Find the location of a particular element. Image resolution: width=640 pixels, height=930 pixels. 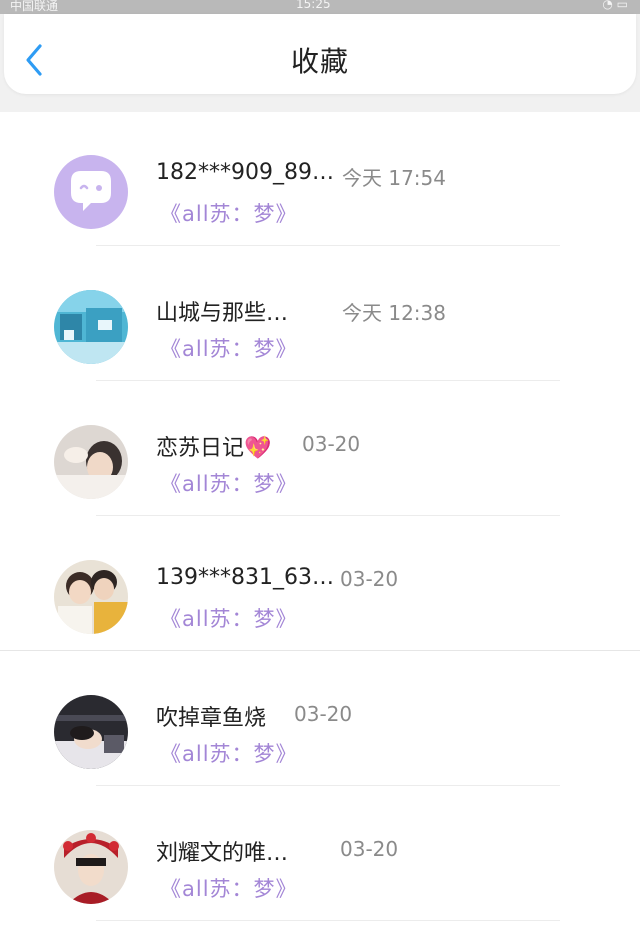

status-bar: 中国联通 15:25 ◔ ▭ is located at coordinates (320, 7).